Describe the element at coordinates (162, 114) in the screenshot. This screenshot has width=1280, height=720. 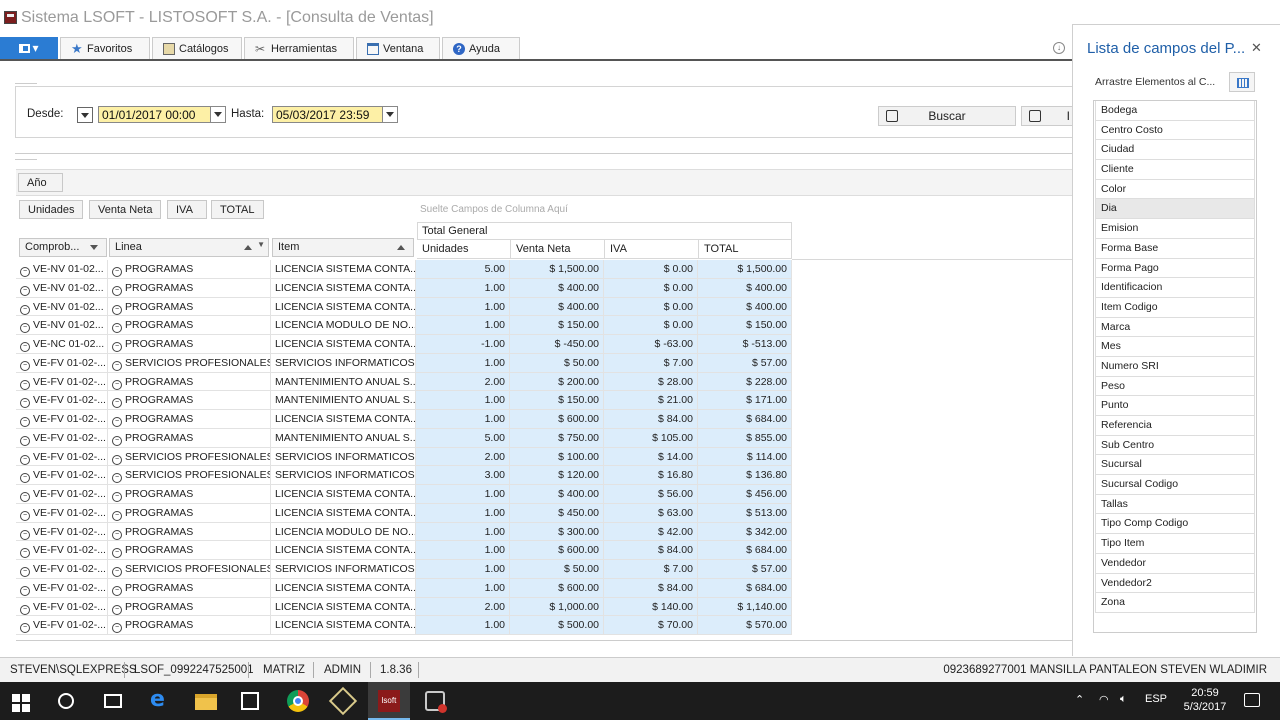
I see `desde-date-input: 01/01/2017 00:00` at that location.